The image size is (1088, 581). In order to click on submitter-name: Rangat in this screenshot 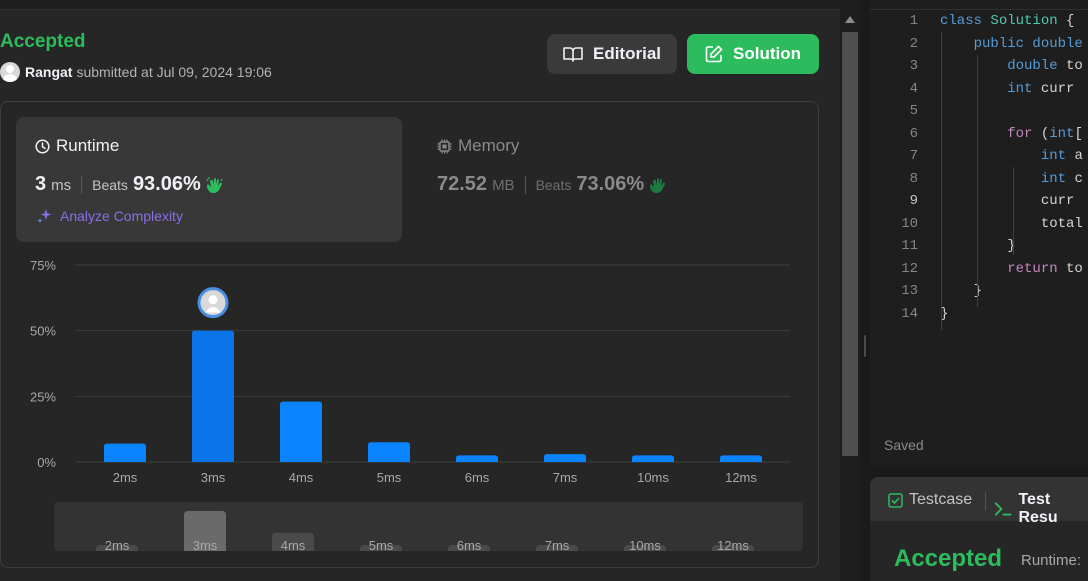, I will do `click(48, 72)`.